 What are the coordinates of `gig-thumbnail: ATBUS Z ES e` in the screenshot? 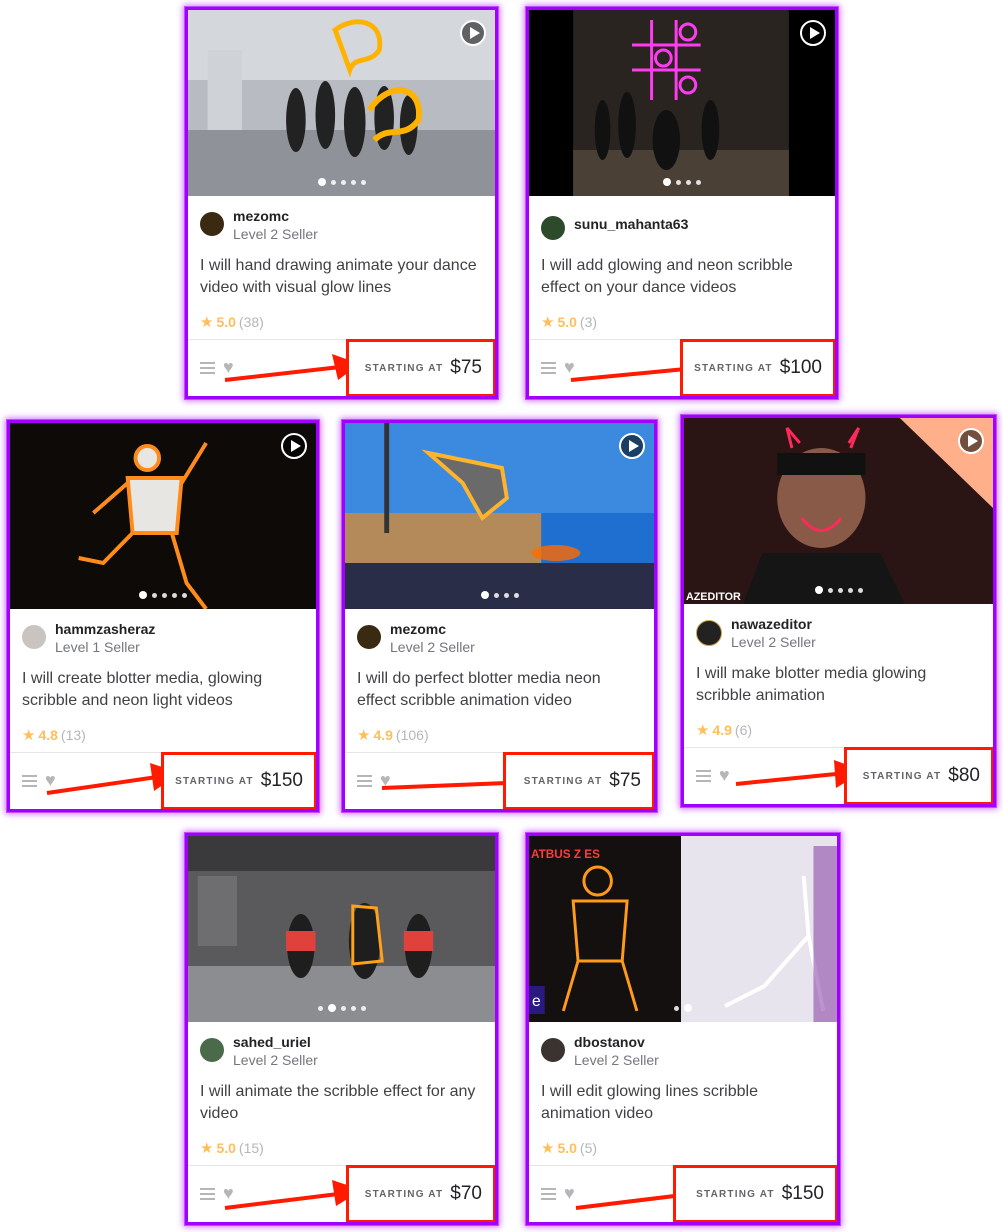 It's located at (683, 929).